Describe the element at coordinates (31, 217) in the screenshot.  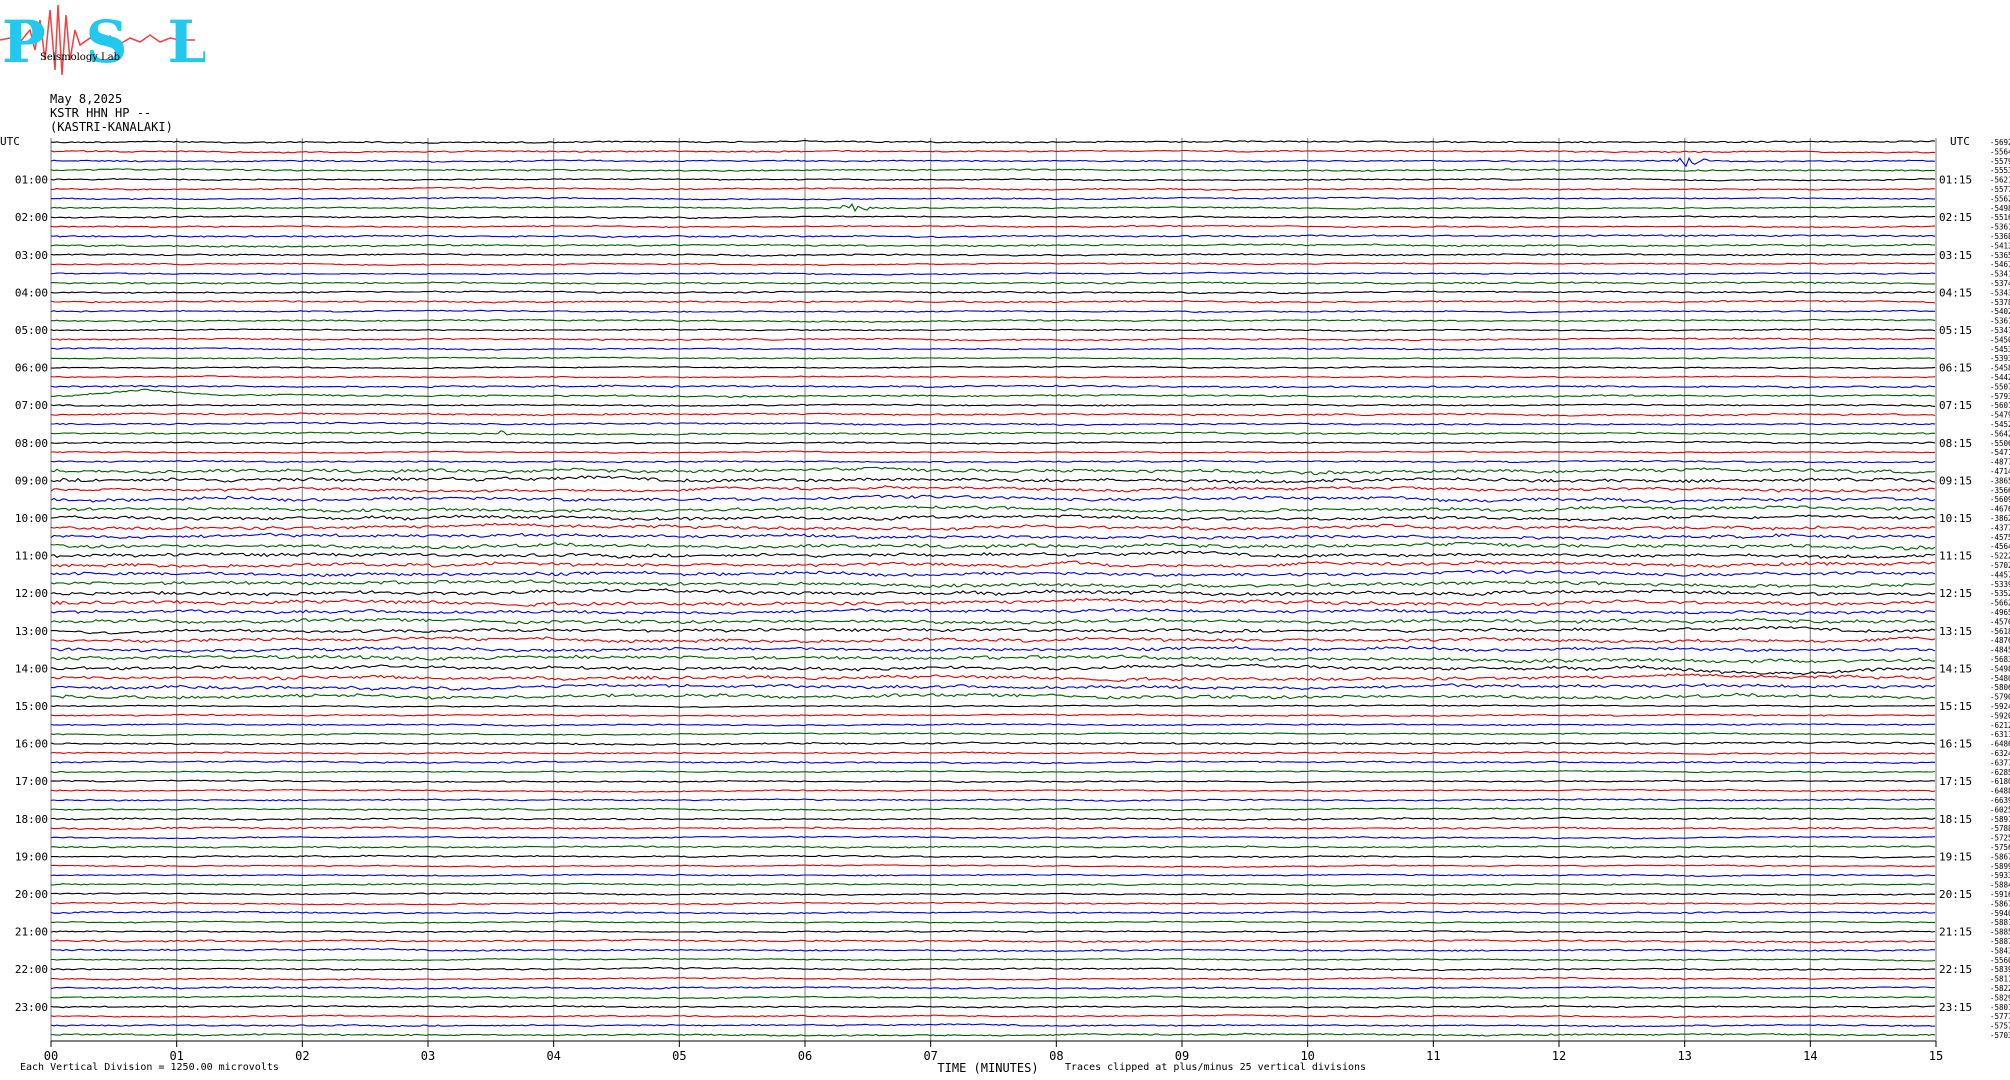
I see `utc-hour-label: 02:00` at that location.